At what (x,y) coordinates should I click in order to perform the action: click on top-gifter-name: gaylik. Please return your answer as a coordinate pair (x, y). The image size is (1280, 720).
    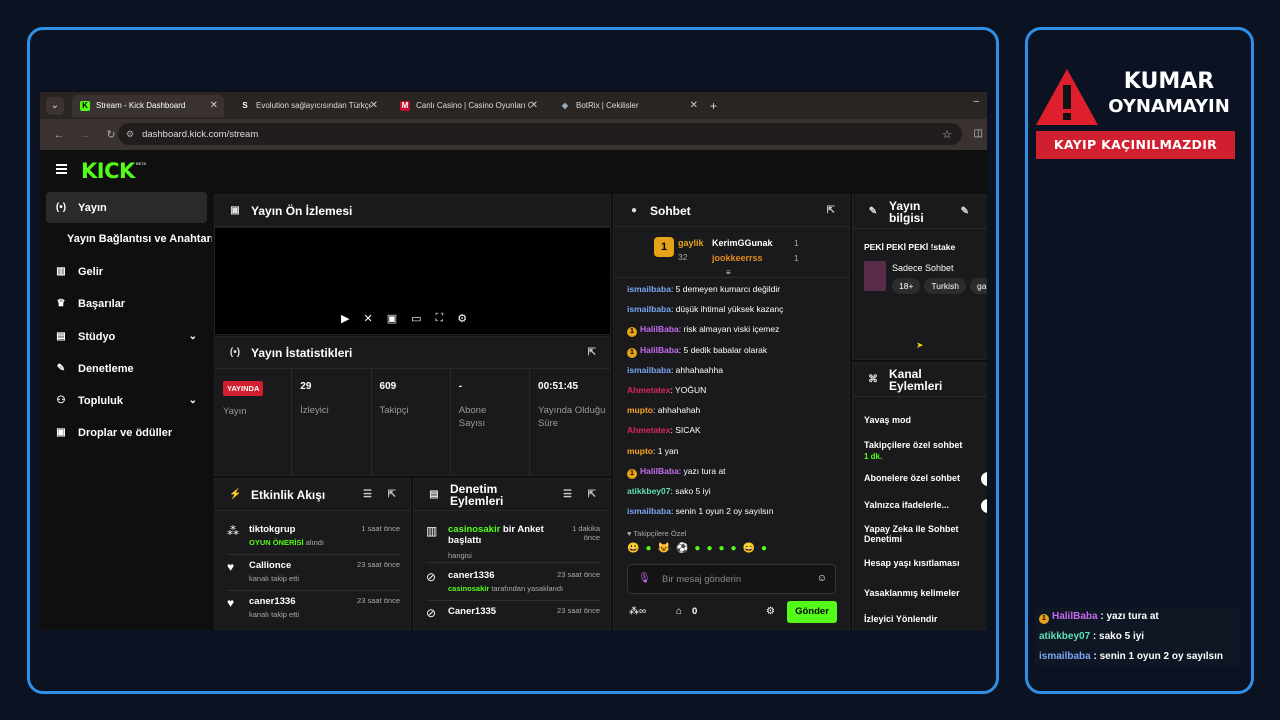
    Looking at the image, I should click on (691, 243).